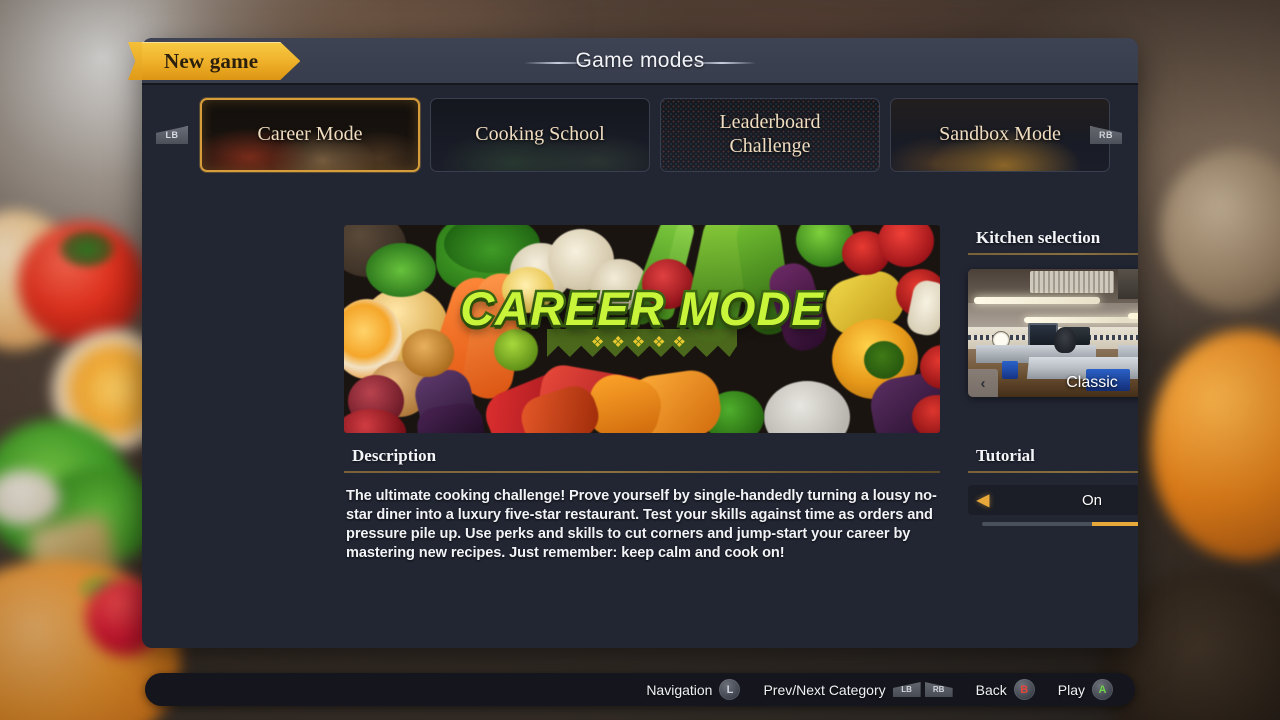 The image size is (1280, 720). I want to click on kitchen-prev-button: ‹, so click(983, 383).